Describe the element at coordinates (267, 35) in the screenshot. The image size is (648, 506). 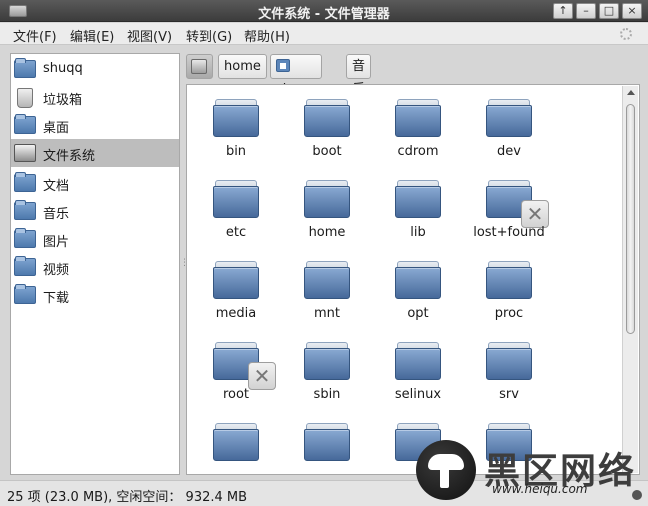
I see `menu-help: 帮助(H)` at that location.